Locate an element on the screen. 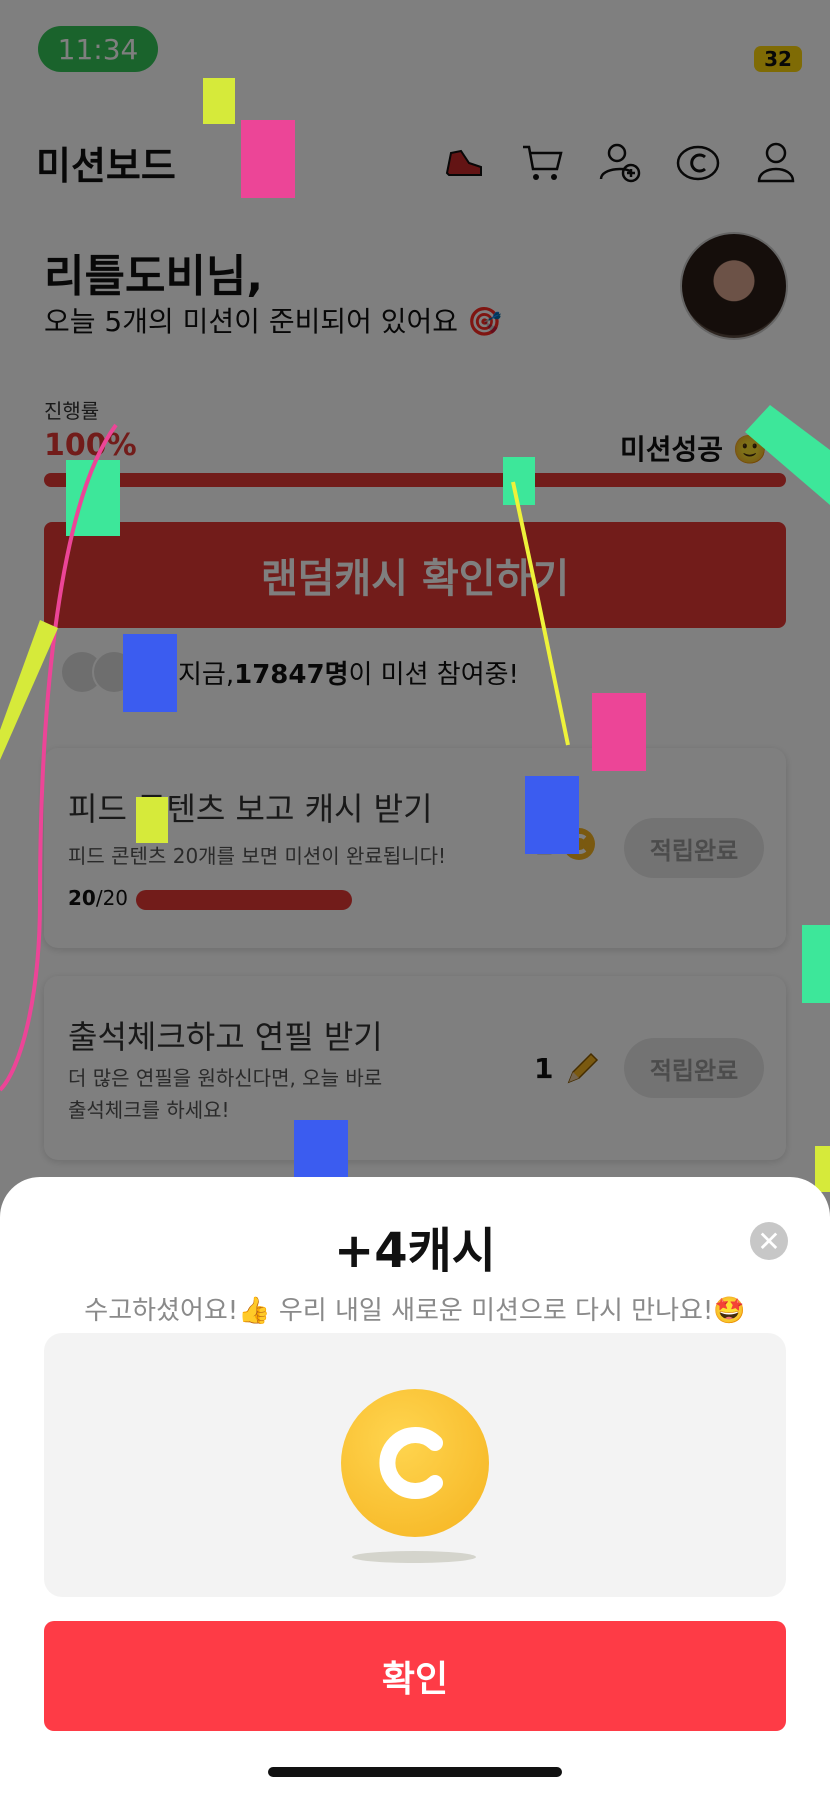 The image size is (830, 1797). coin-illustration-box is located at coordinates (415, 1465).